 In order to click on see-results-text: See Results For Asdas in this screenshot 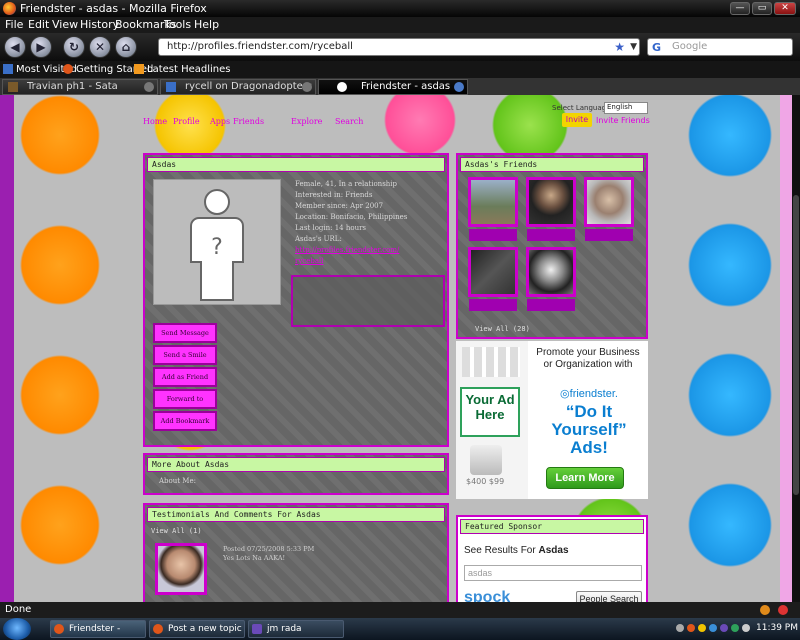, I will do `click(516, 550)`.